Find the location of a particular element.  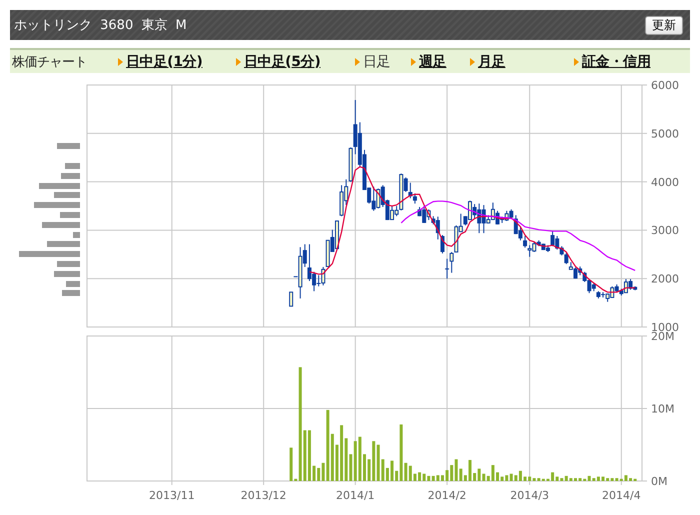

axis-label: 0M is located at coordinates (659, 481).